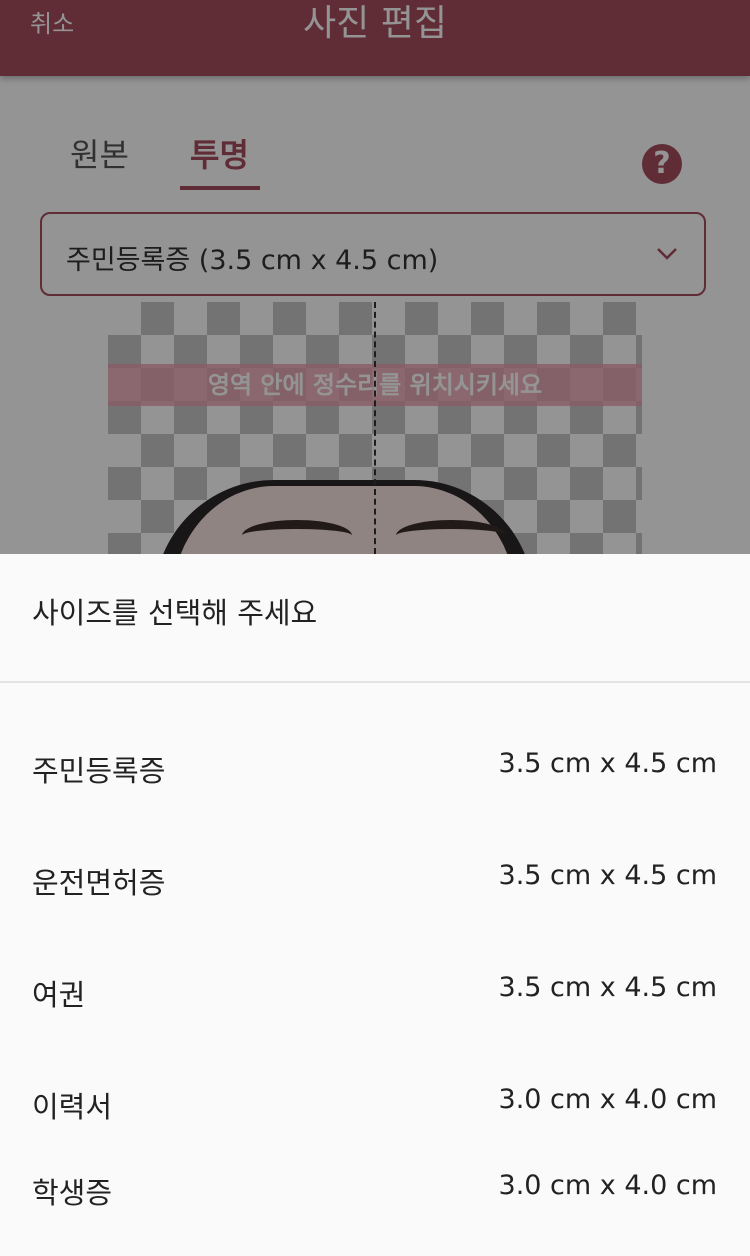  I want to click on option-name: 운전면허증, so click(99, 883).